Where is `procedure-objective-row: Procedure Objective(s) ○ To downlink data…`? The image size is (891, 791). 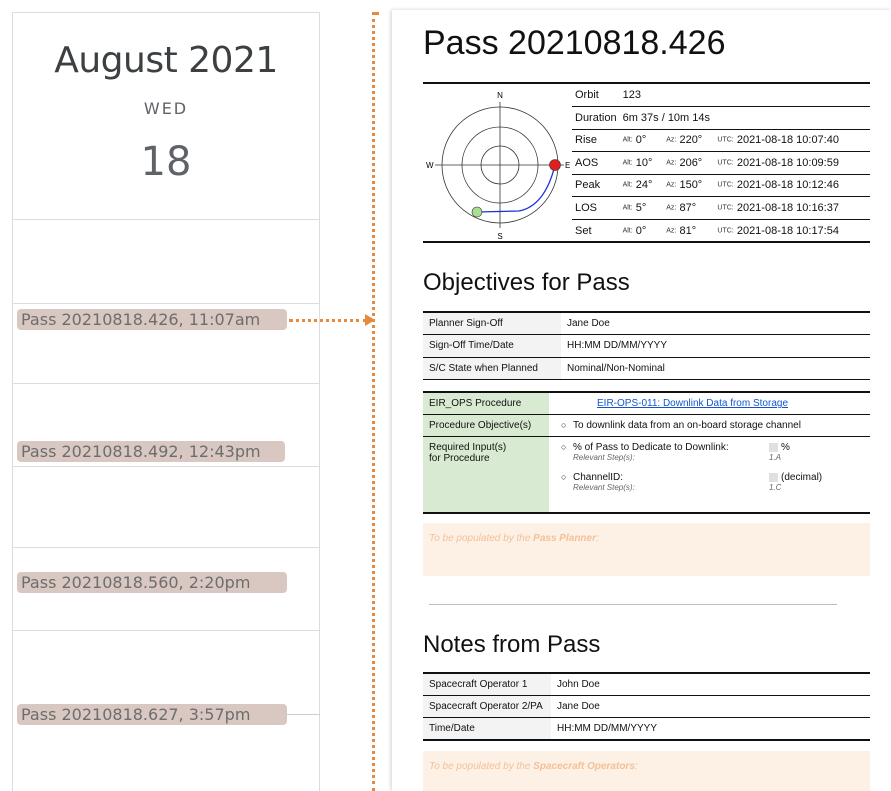 procedure-objective-row: Procedure Objective(s) ○ To downlink data… is located at coordinates (646, 425).